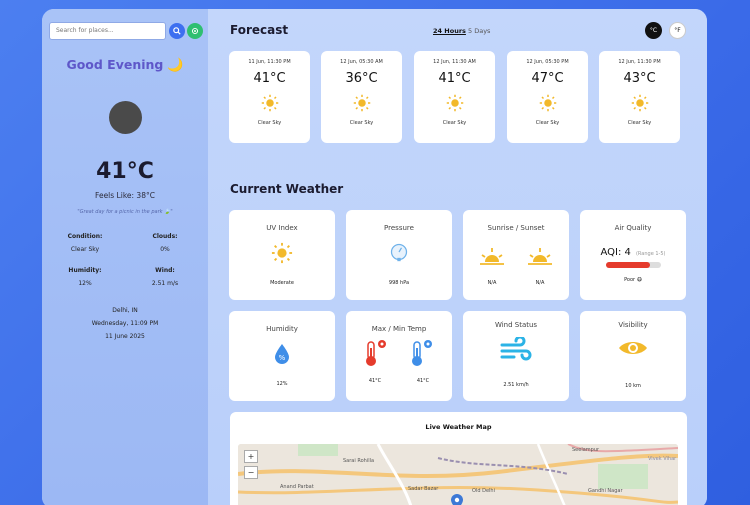 The height and width of the screenshot is (505, 750). What do you see at coordinates (361, 97) in the screenshot?
I see `forecast-card: 12 Jun, 05:30 AM 36°C Clear Sky` at bounding box center [361, 97].